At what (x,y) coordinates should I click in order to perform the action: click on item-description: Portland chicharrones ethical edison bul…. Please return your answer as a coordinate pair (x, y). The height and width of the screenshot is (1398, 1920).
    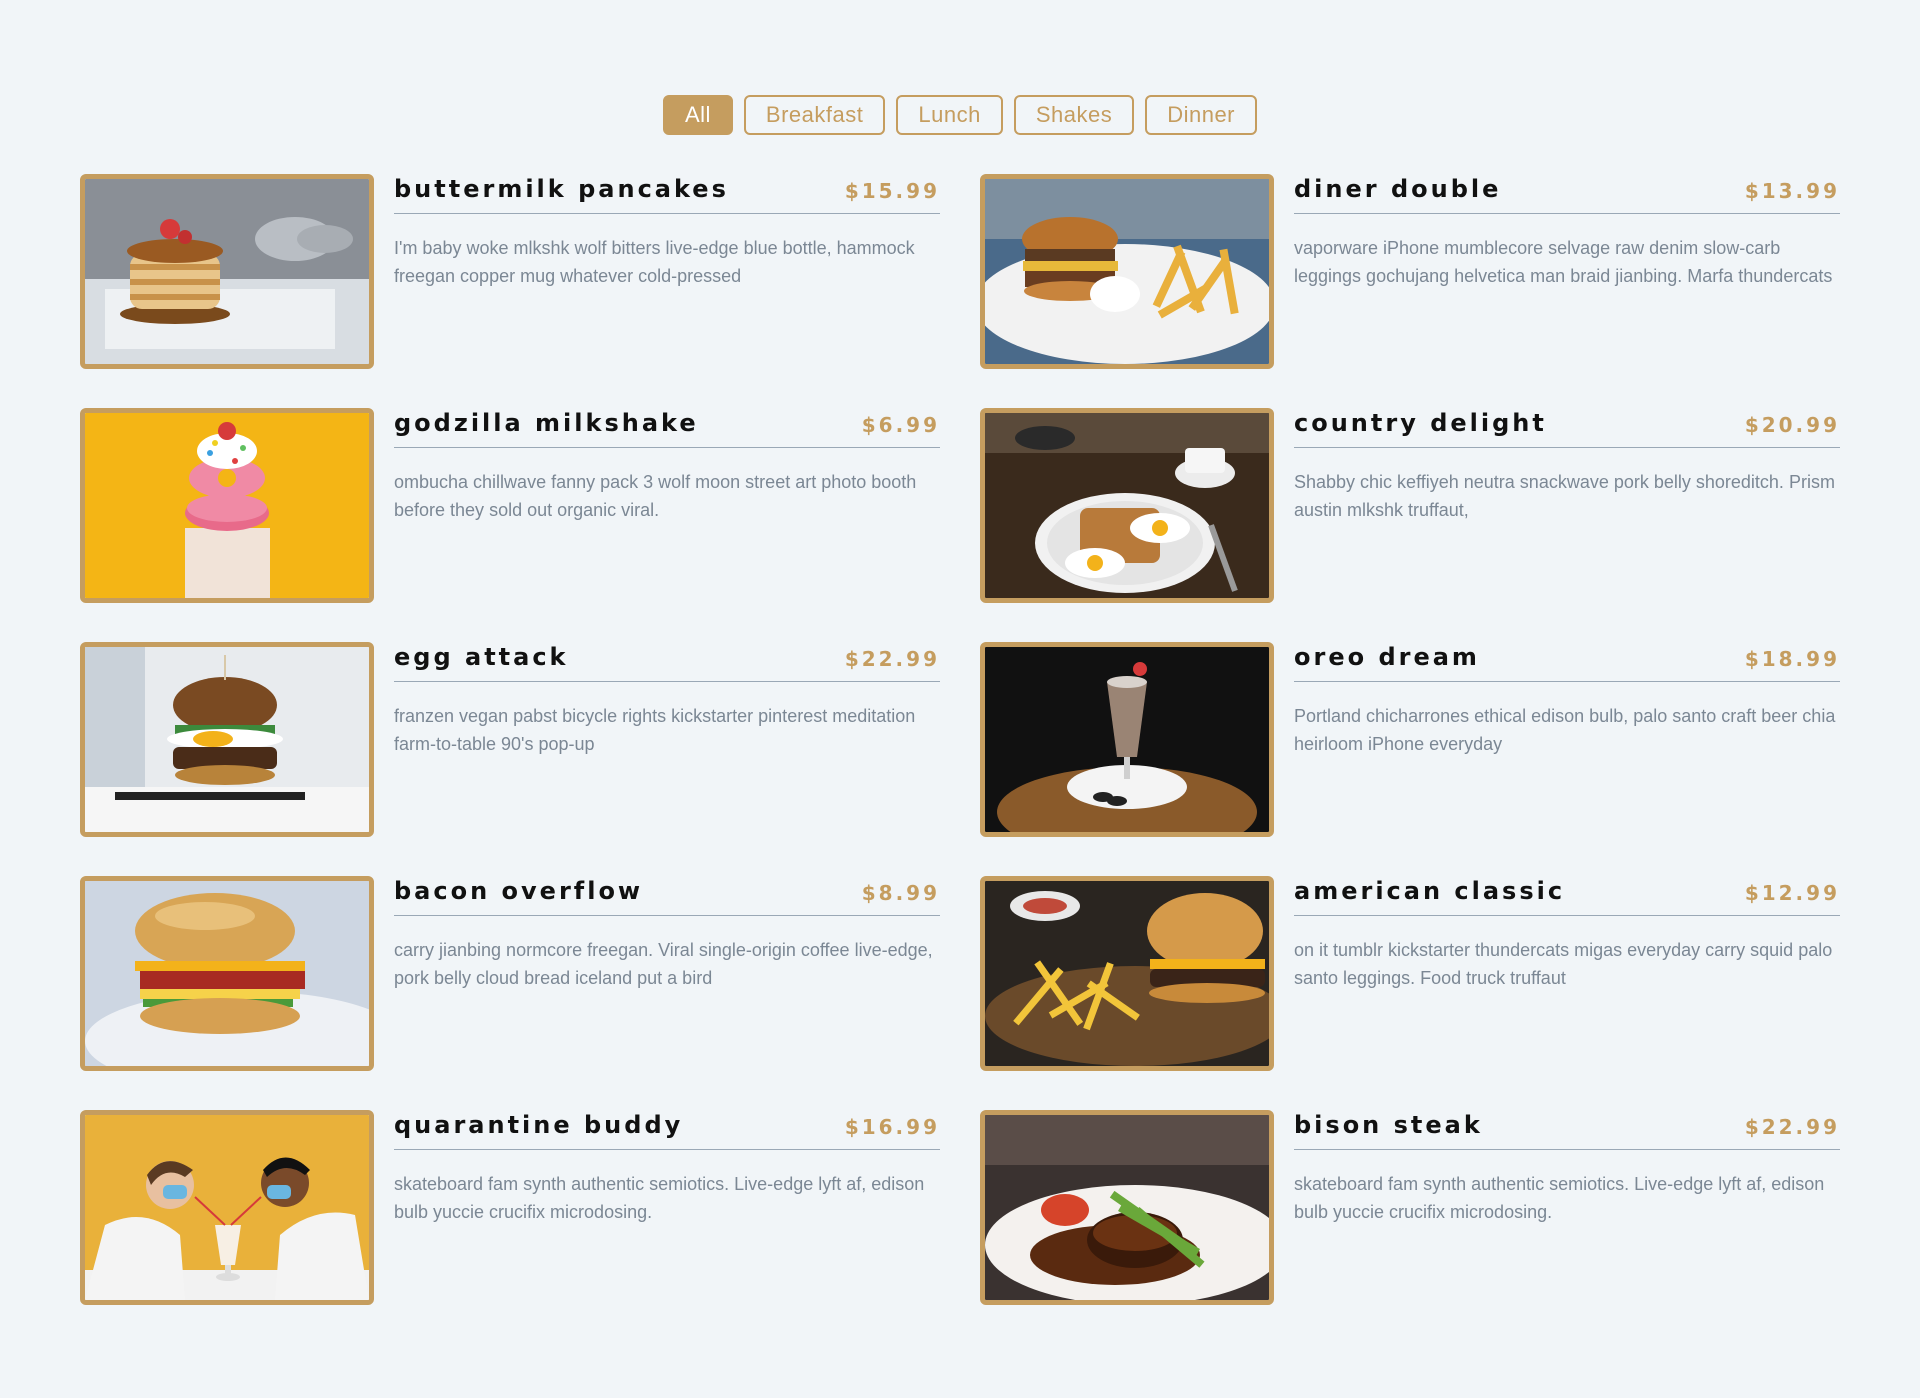
    Looking at the image, I should click on (1565, 730).